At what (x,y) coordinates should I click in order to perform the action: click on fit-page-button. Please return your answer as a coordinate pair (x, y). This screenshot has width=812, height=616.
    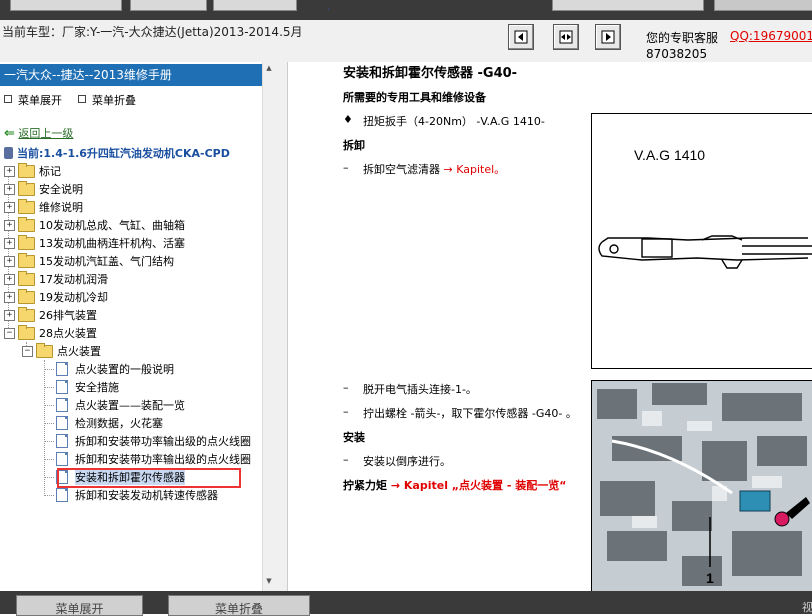
    Looking at the image, I should click on (566, 37).